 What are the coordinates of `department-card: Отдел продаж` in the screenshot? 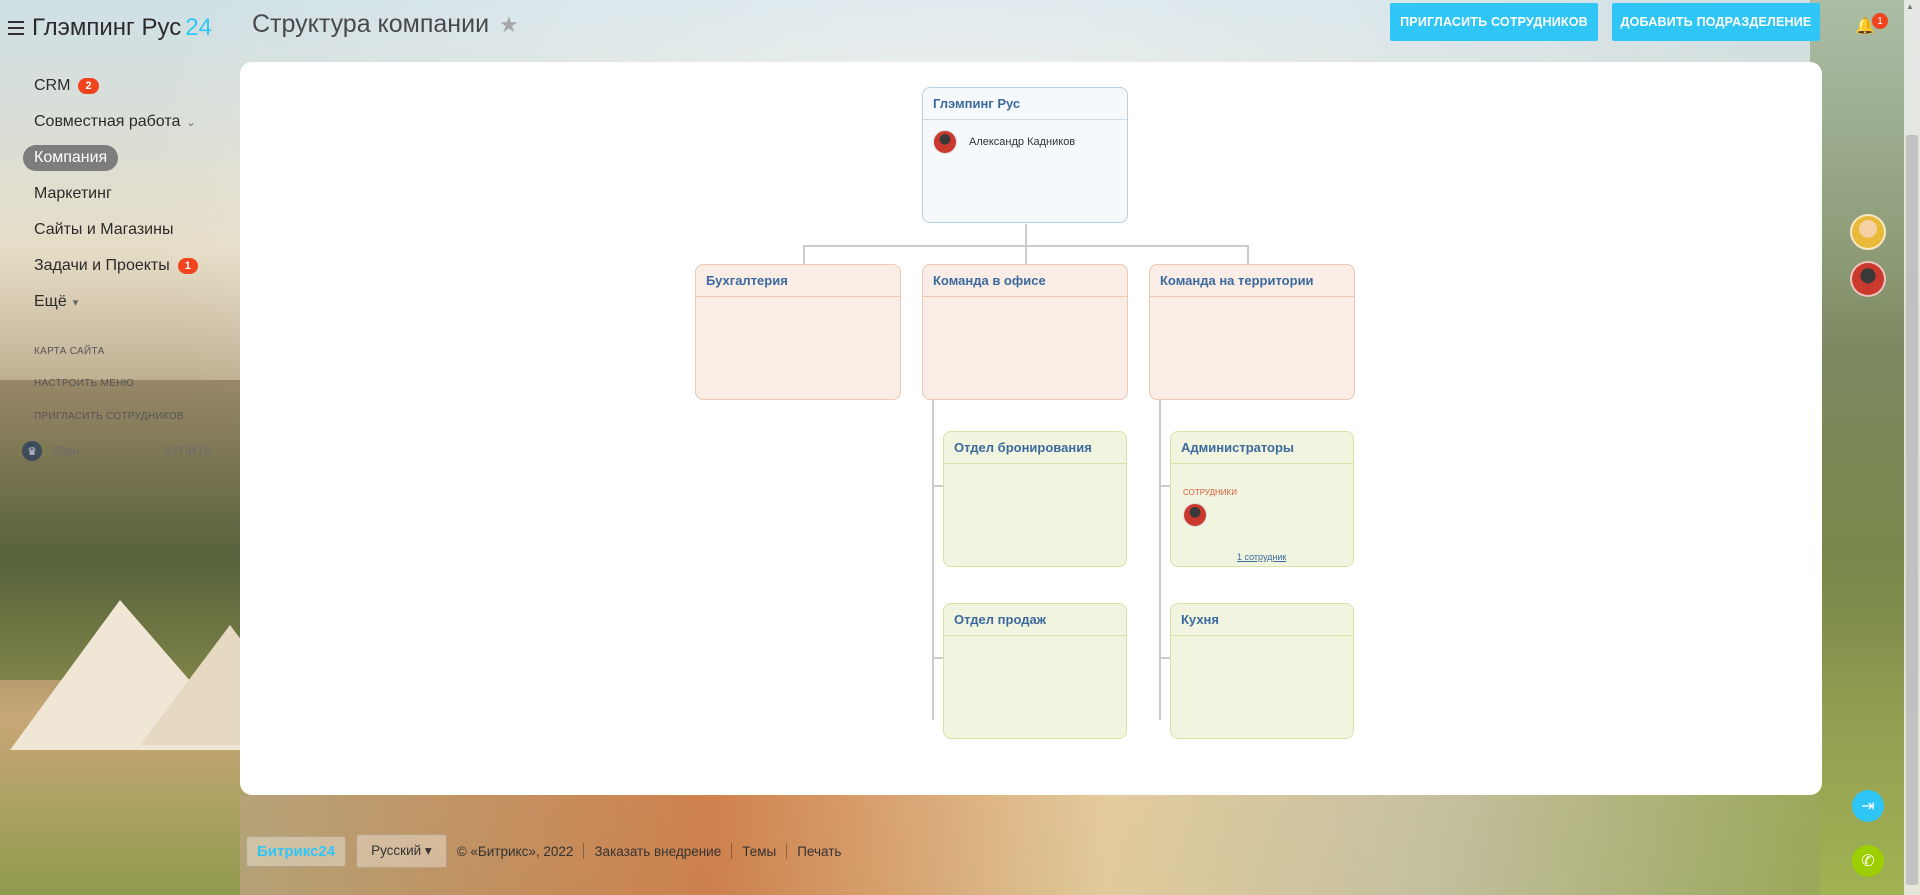 It's located at (1035, 671).